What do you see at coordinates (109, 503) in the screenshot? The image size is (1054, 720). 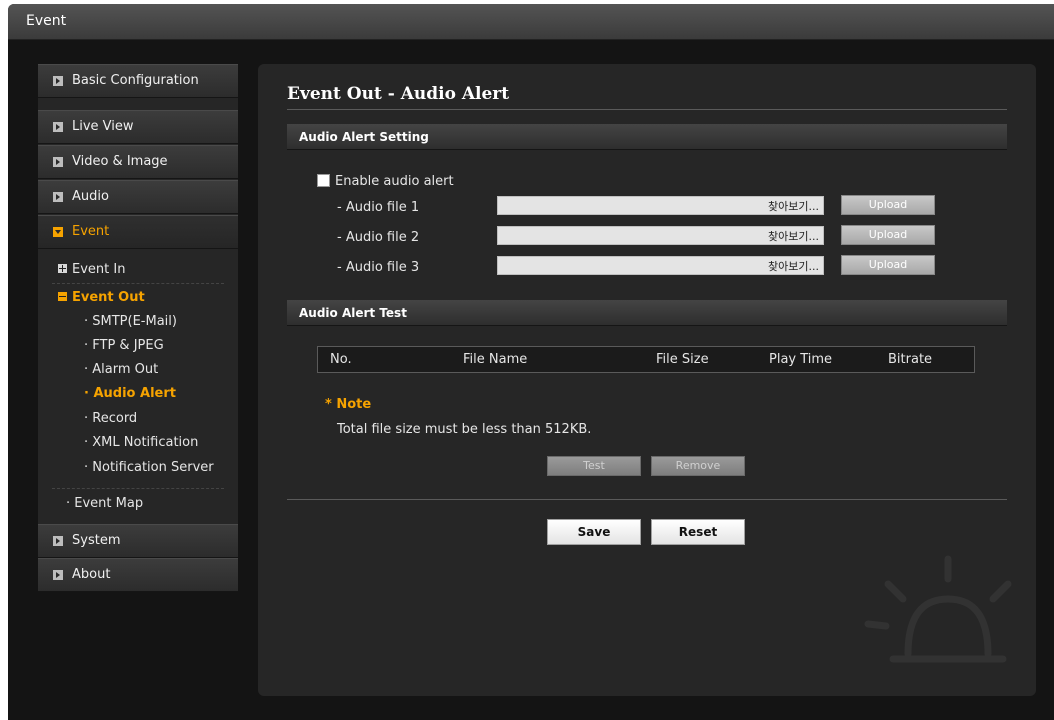 I see `sidebar-leaf-label: Event Map` at bounding box center [109, 503].